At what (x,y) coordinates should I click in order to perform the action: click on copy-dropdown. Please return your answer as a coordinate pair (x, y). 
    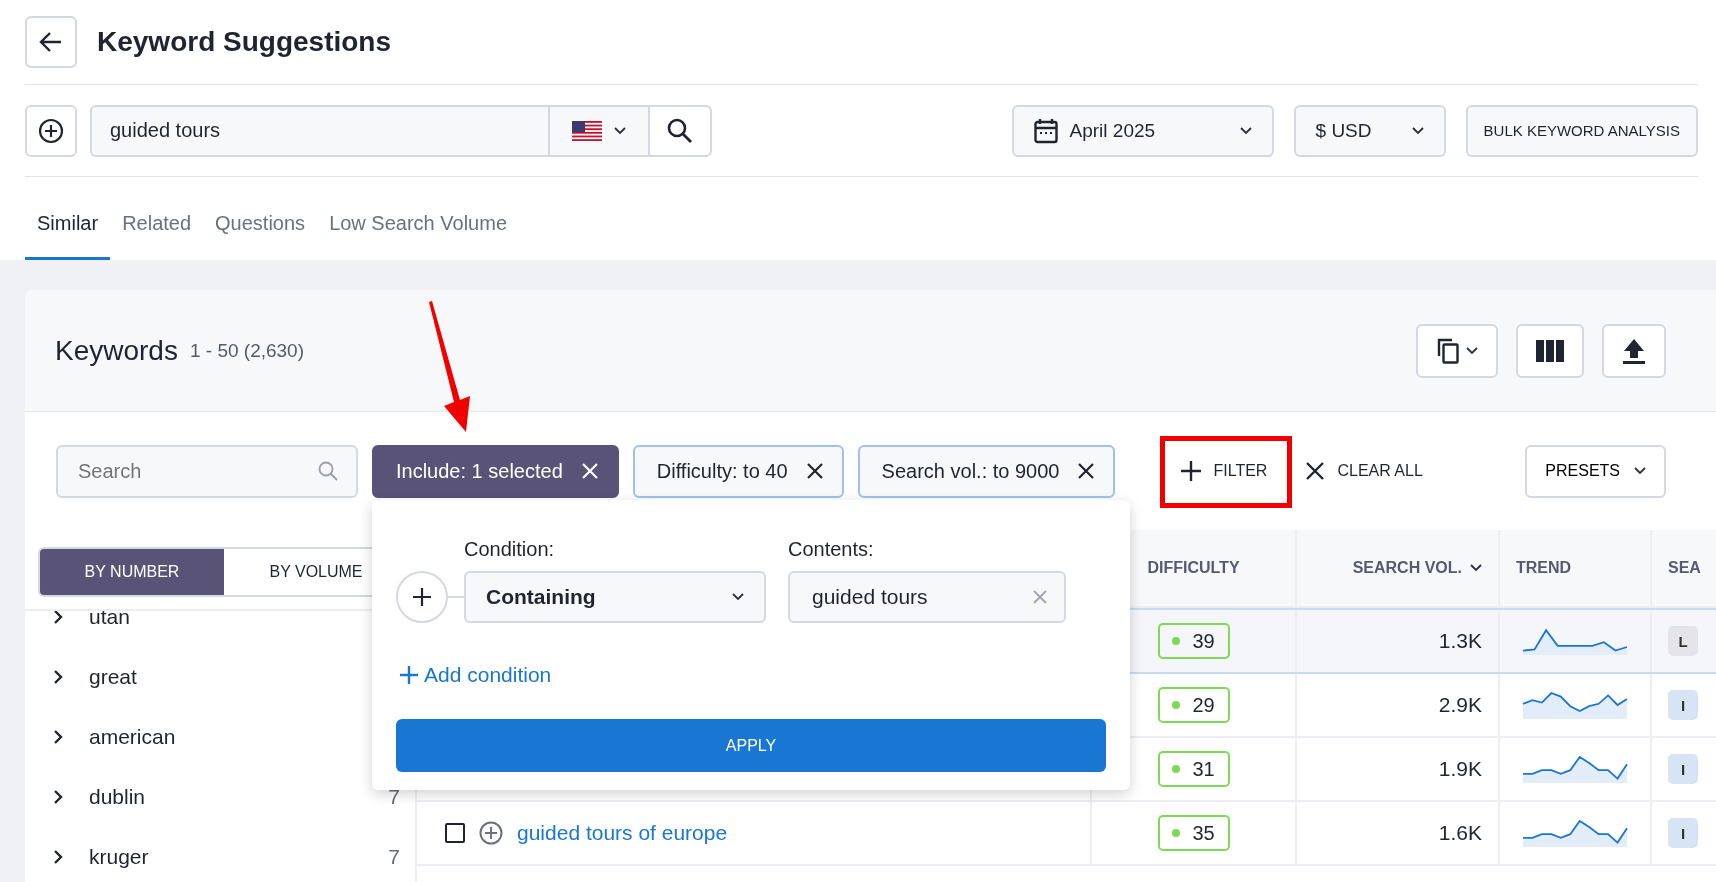
    Looking at the image, I should click on (1457, 350).